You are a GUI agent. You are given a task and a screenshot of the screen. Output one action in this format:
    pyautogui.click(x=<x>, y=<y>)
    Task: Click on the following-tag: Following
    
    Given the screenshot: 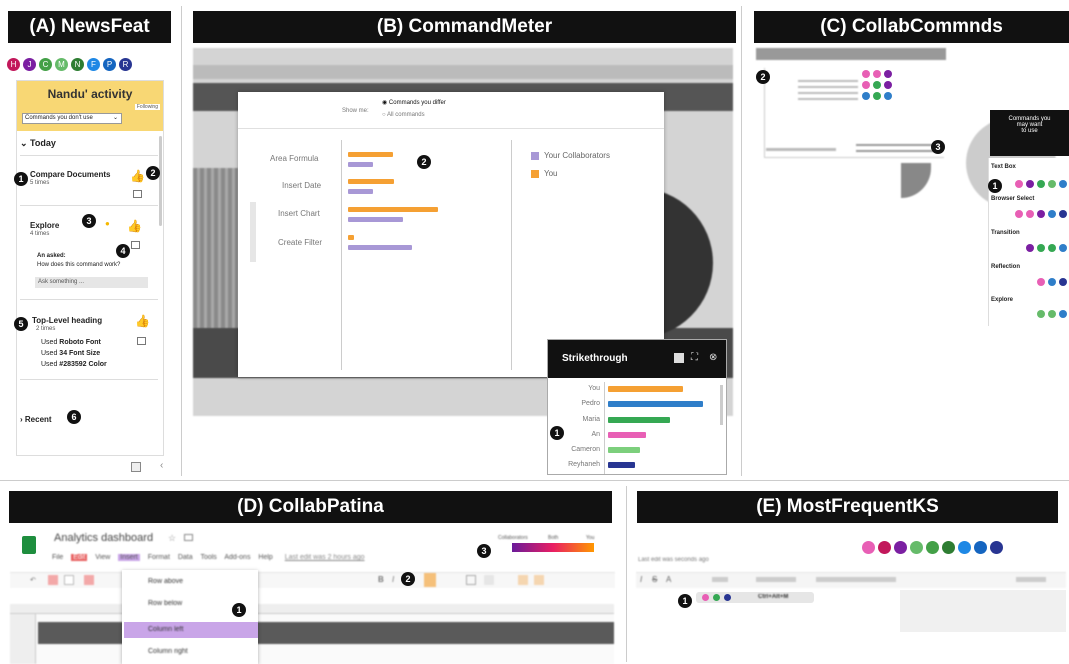 What is the action you would take?
    pyautogui.click(x=147, y=107)
    